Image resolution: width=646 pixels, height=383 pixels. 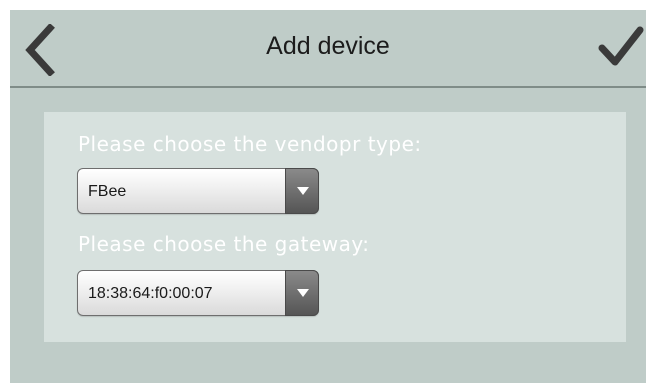 What do you see at coordinates (224, 244) in the screenshot?
I see `gateway-label: Please choose the gateway:` at bounding box center [224, 244].